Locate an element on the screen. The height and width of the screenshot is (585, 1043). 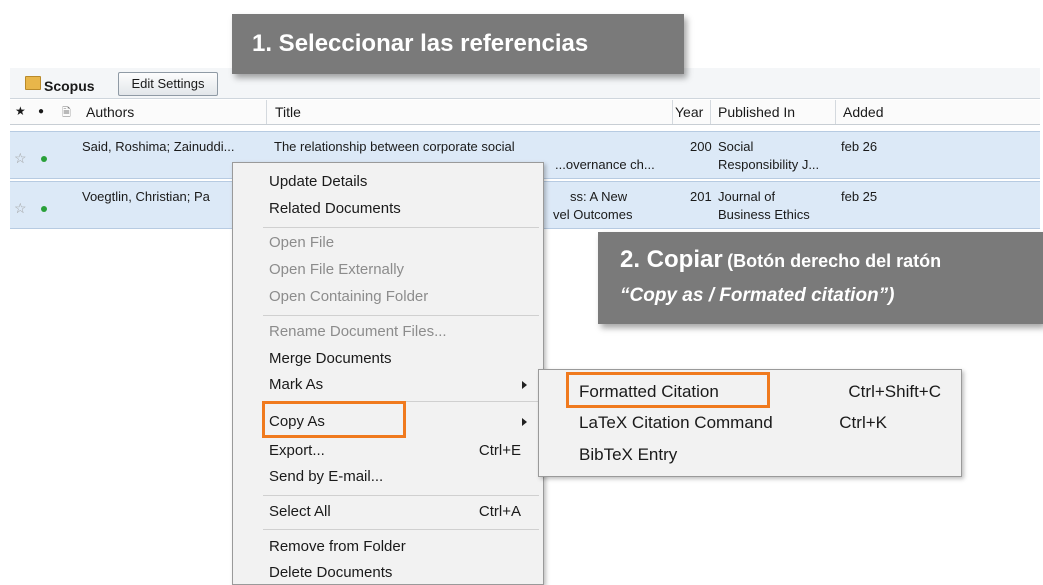
formatted-citation-highlight is located at coordinates (668, 390).